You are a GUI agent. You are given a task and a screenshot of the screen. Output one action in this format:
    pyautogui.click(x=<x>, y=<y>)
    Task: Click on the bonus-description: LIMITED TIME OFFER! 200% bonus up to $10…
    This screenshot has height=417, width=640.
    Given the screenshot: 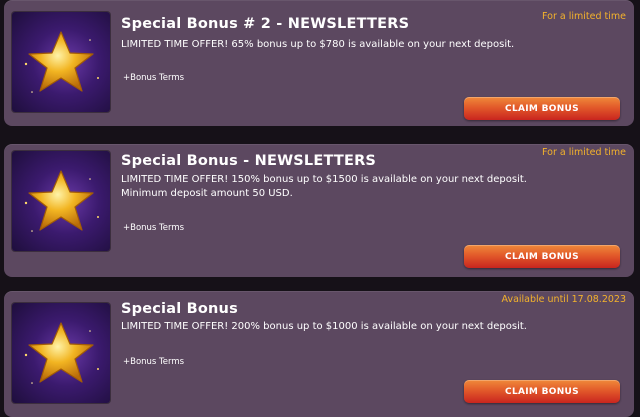 What is the action you would take?
    pyautogui.click(x=324, y=326)
    